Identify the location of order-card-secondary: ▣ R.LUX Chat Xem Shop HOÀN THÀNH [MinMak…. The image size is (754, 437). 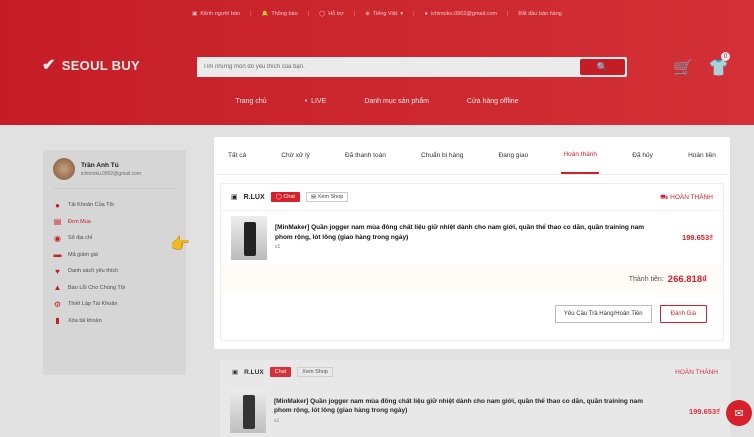
(475, 398).